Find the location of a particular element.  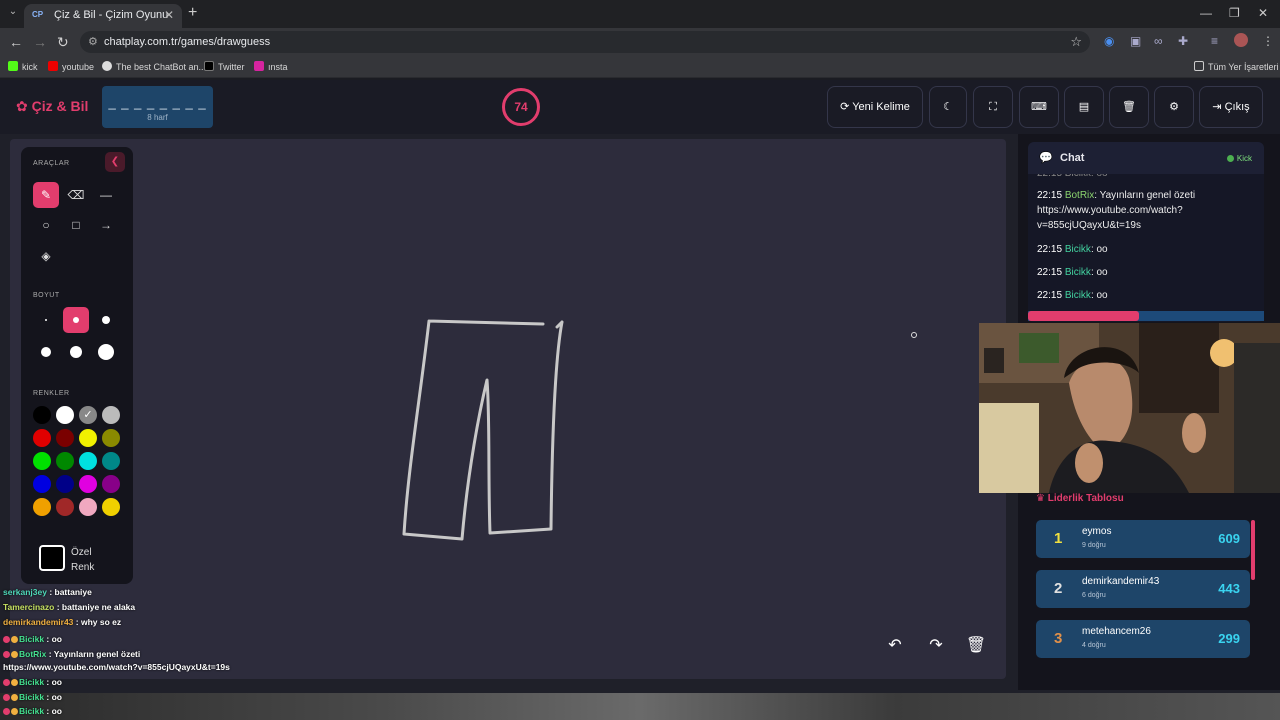

delete-button: 🗑 is located at coordinates (1129, 107).